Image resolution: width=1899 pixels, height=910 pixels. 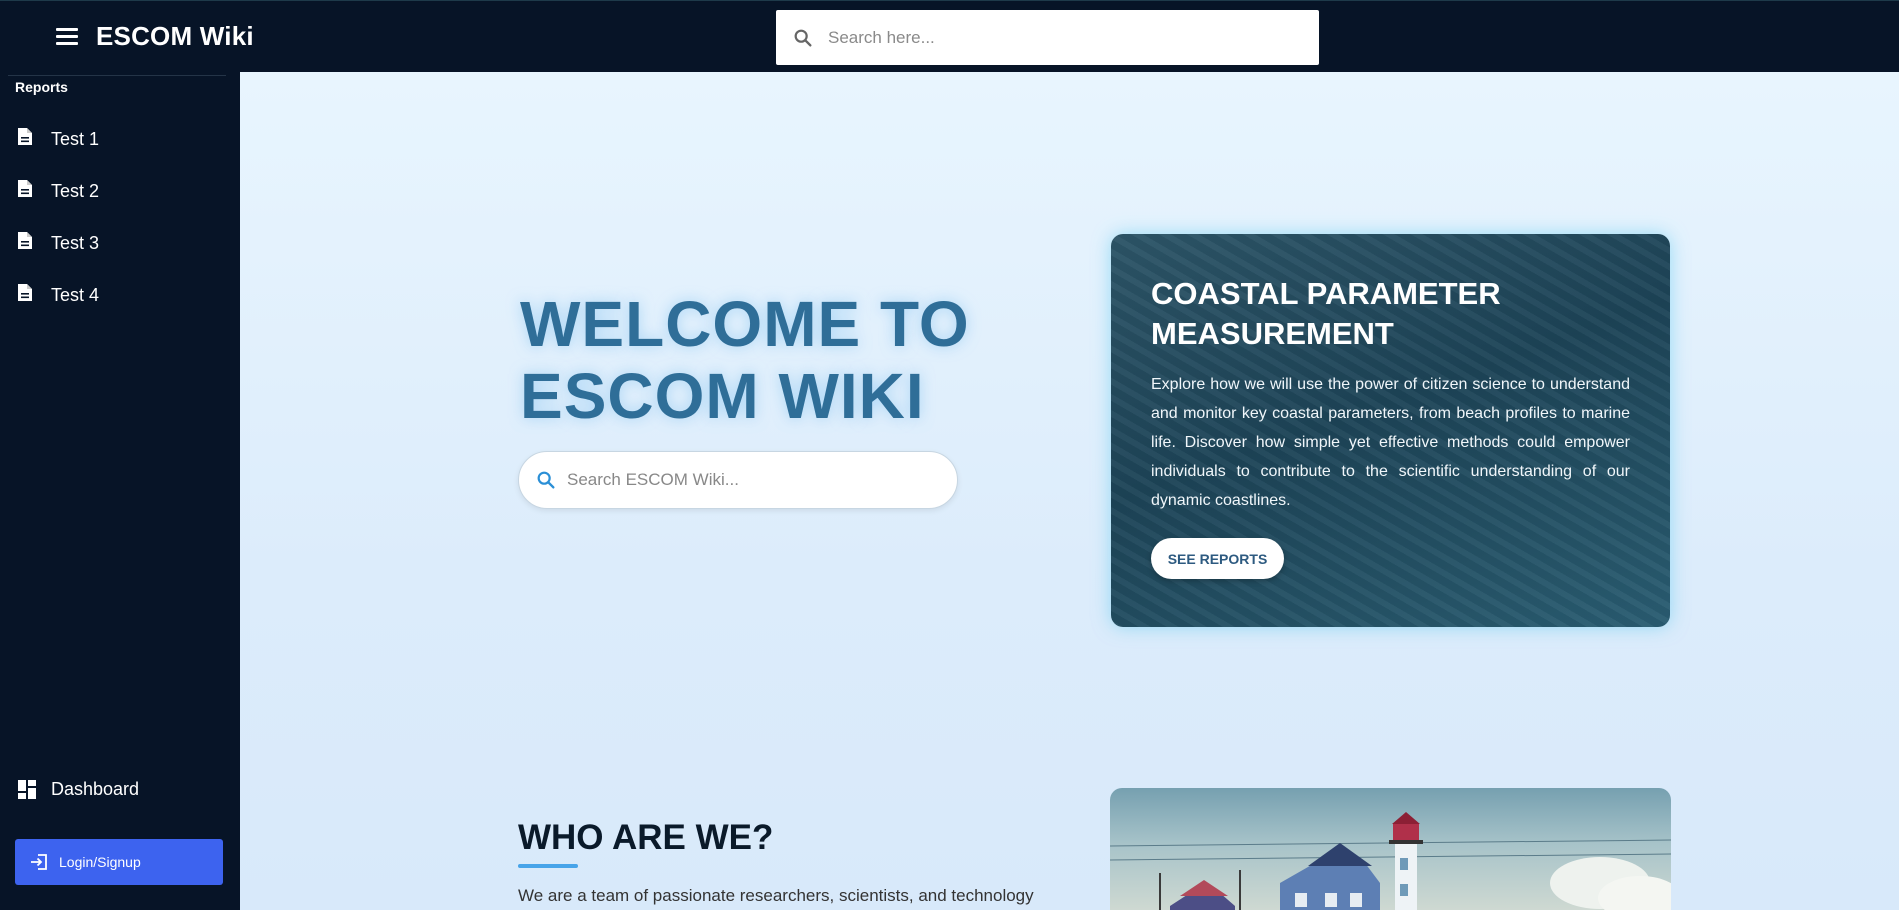 I want to click on login-icon, so click(x=39, y=862).